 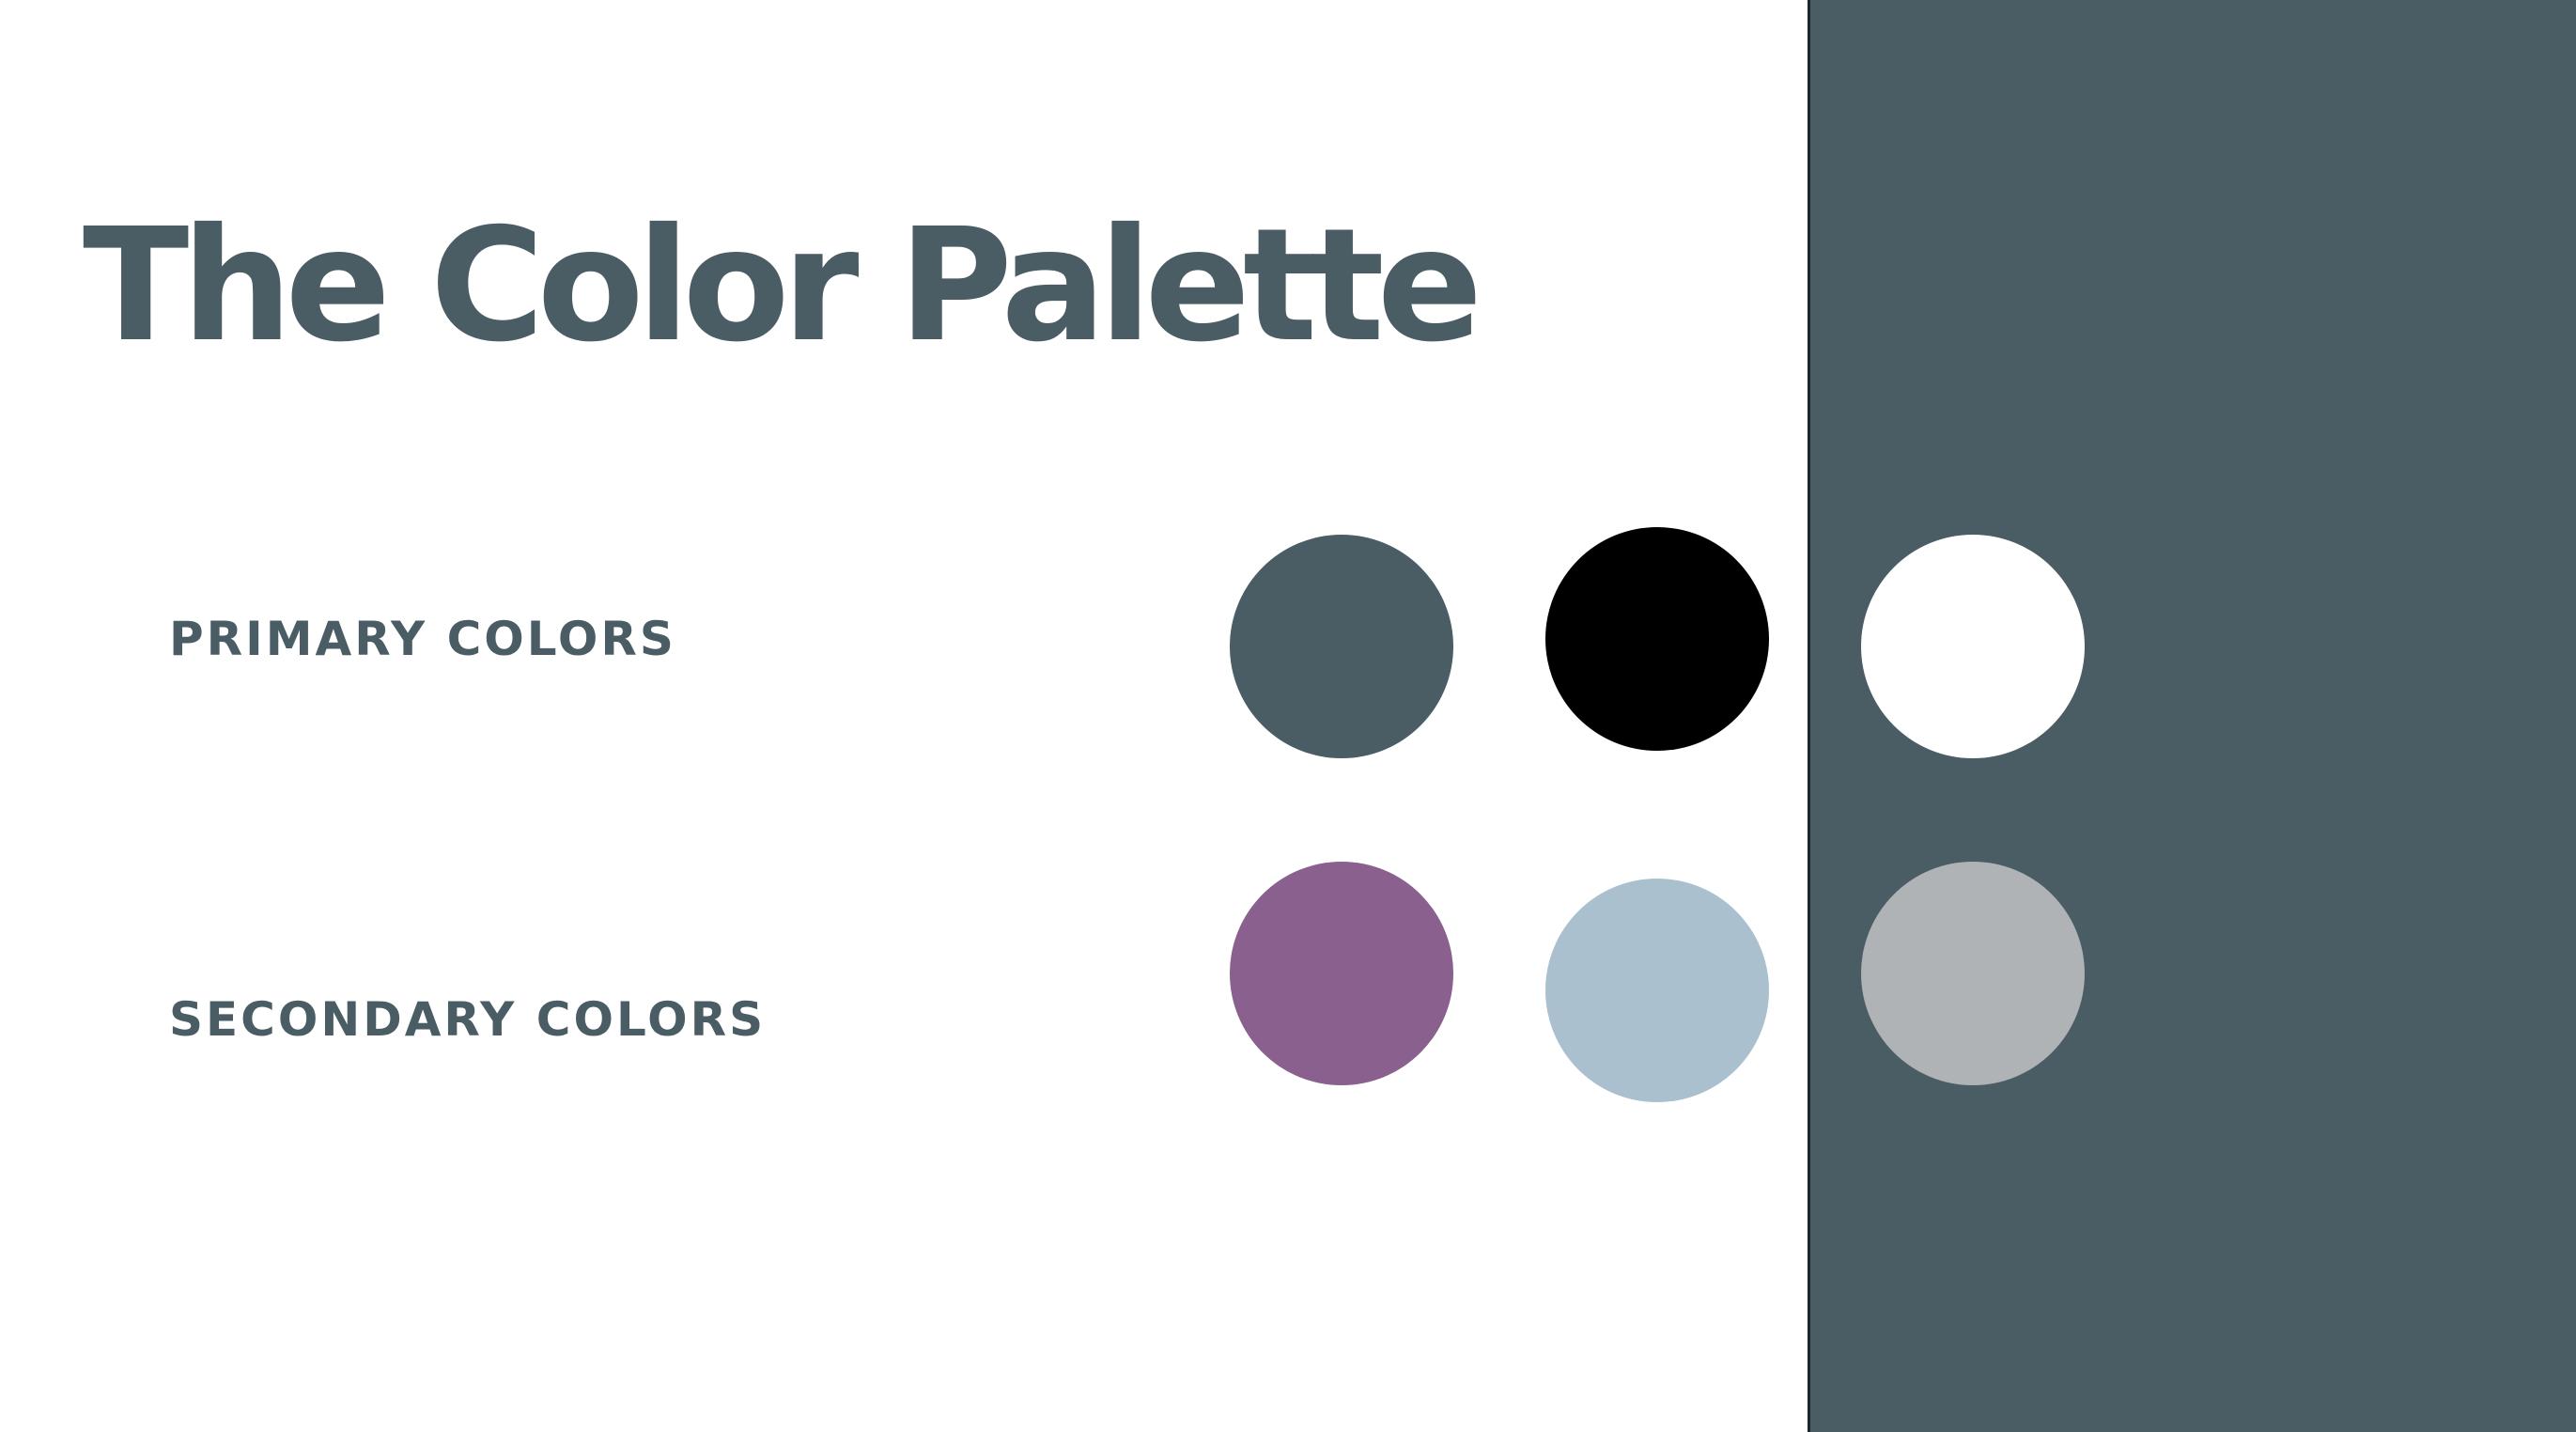 What do you see at coordinates (468, 1019) in the screenshot?
I see `secondary-colors-label: SECONDARY COLORS` at bounding box center [468, 1019].